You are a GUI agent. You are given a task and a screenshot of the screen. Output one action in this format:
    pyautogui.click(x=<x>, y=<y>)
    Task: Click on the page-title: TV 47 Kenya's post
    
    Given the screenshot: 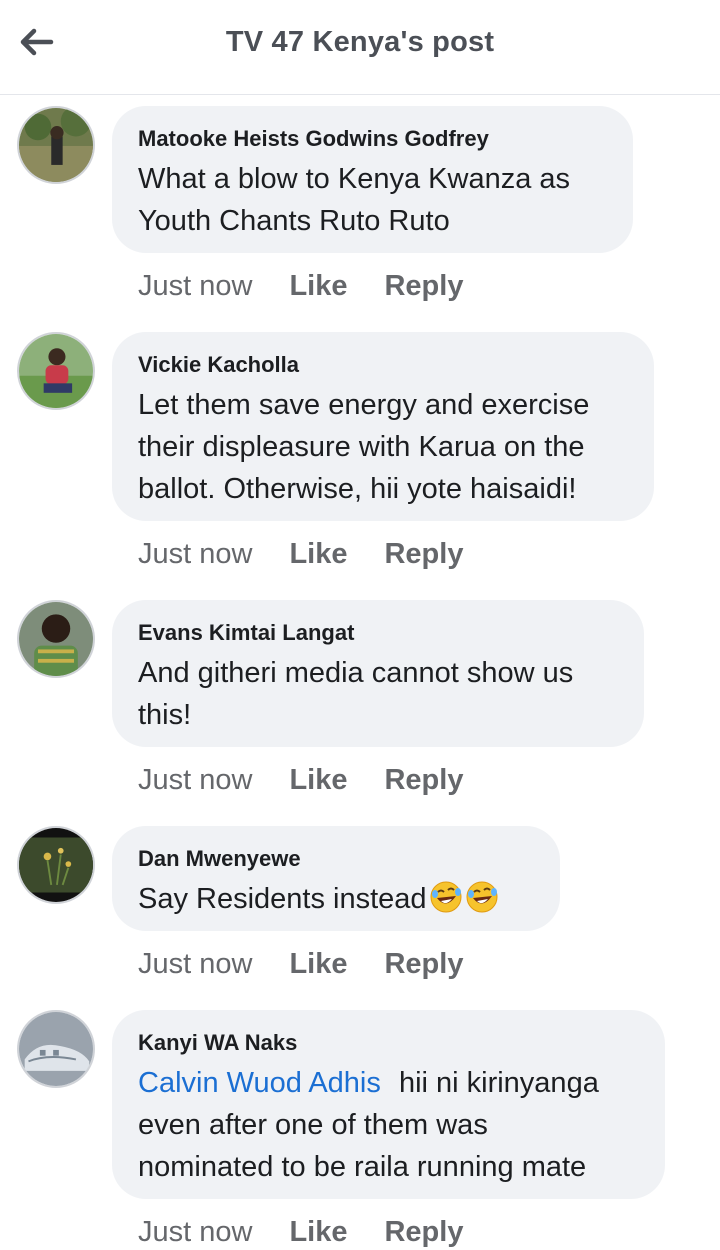 What is the action you would take?
    pyautogui.click(x=360, y=42)
    